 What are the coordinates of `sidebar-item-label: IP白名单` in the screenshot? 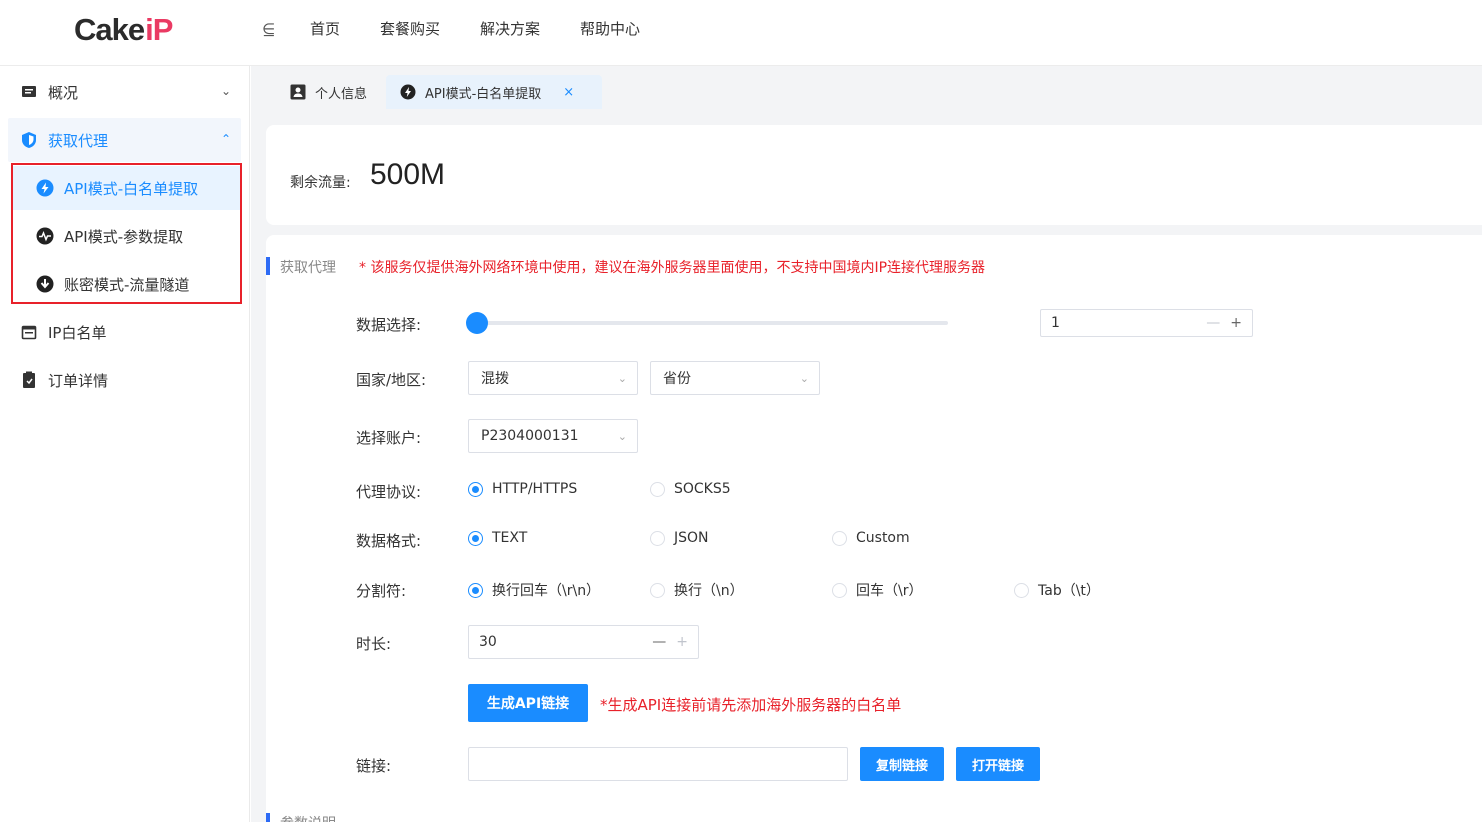 It's located at (77, 332).